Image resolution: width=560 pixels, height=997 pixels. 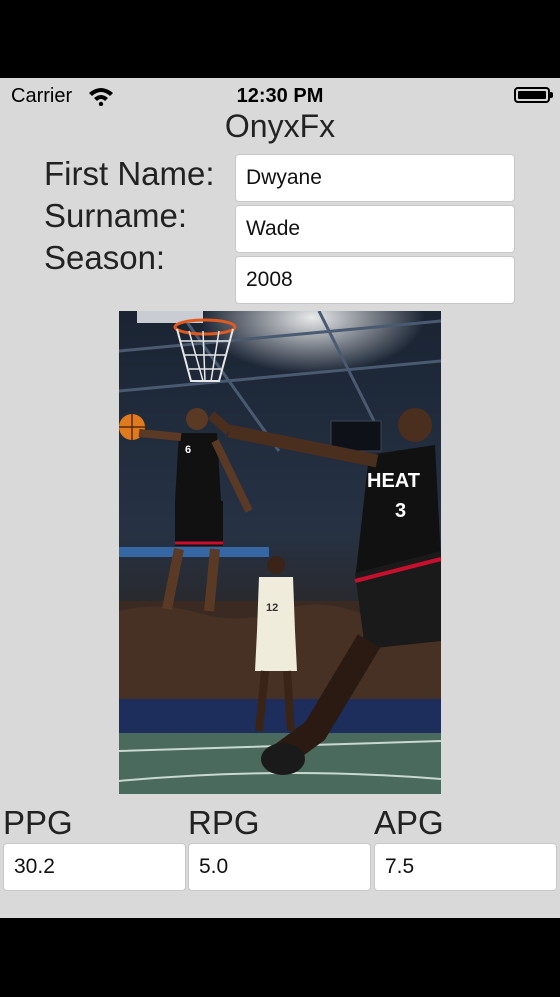 I want to click on jersey-number-3: 3, so click(x=400, y=511).